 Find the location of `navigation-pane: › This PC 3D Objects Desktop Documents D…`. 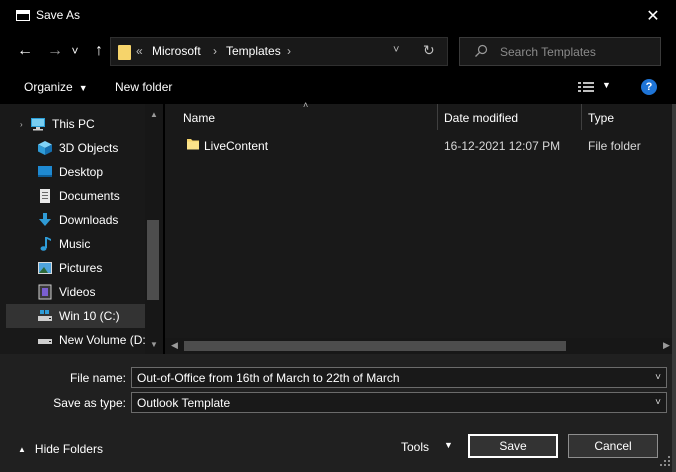

navigation-pane: › This PC 3D Objects Desktop Documents D… is located at coordinates (81, 229).